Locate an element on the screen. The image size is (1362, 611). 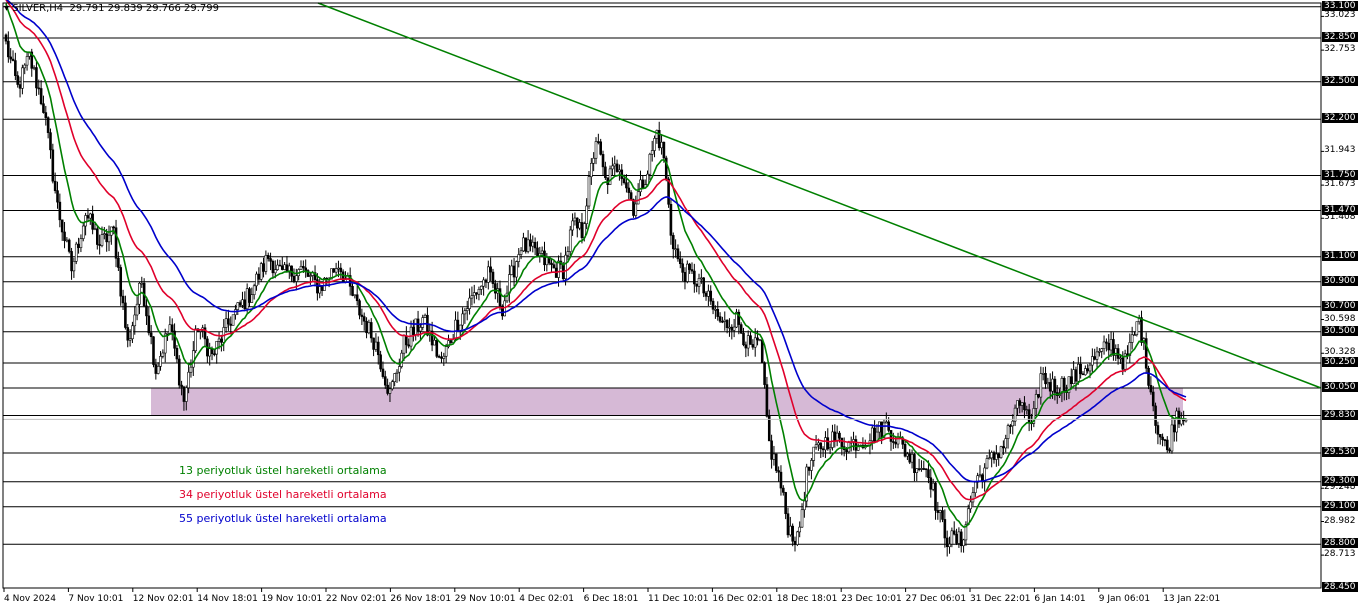
symbol-label: SILVER,H4 is located at coordinates (38, 8).